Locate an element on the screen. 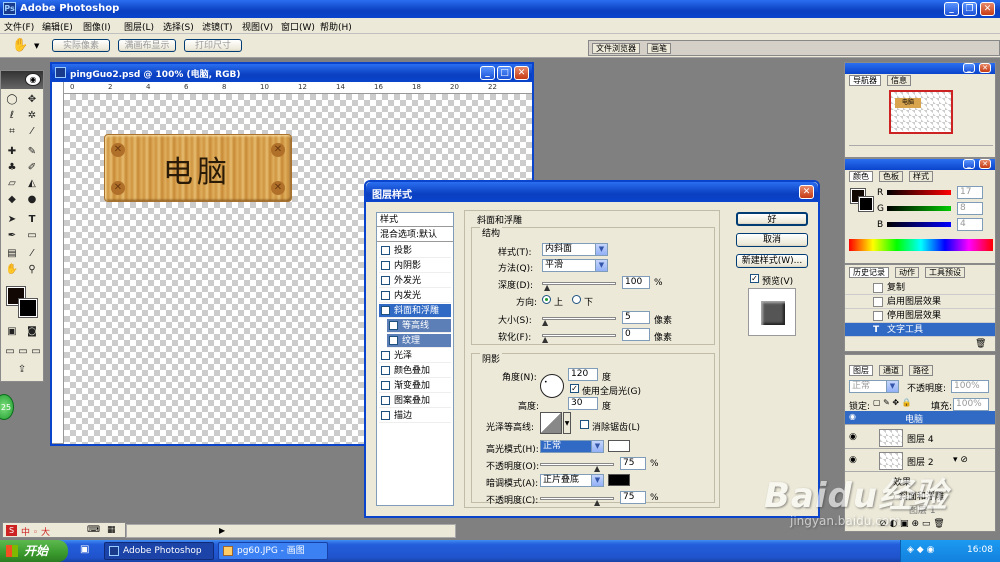  menu-help: 帮助(H) is located at coordinates (336, 26).